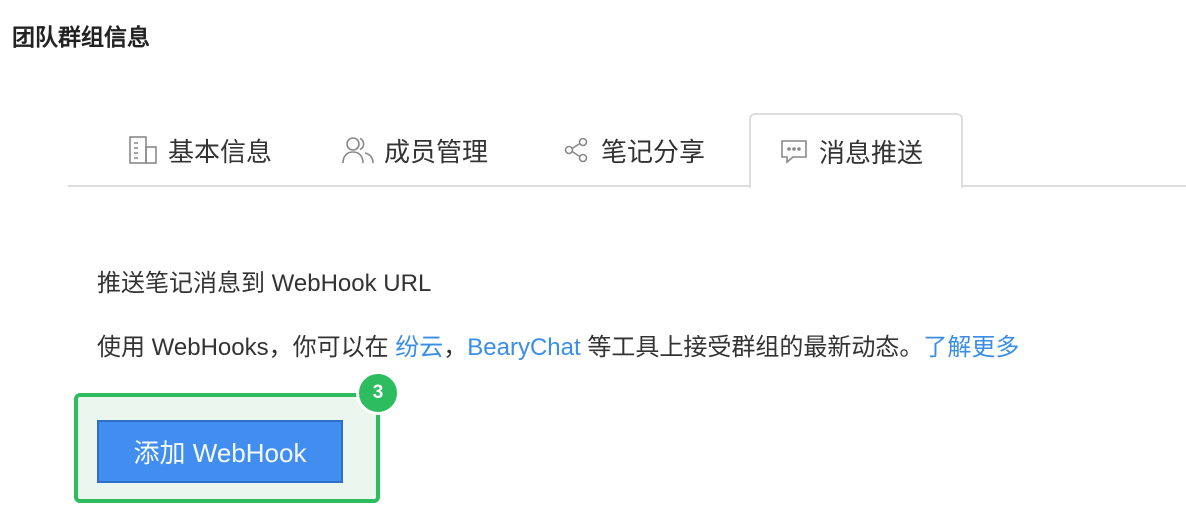 This screenshot has height=520, width=1186. What do you see at coordinates (436, 151) in the screenshot?
I see `tab-label: 成员管理` at bounding box center [436, 151].